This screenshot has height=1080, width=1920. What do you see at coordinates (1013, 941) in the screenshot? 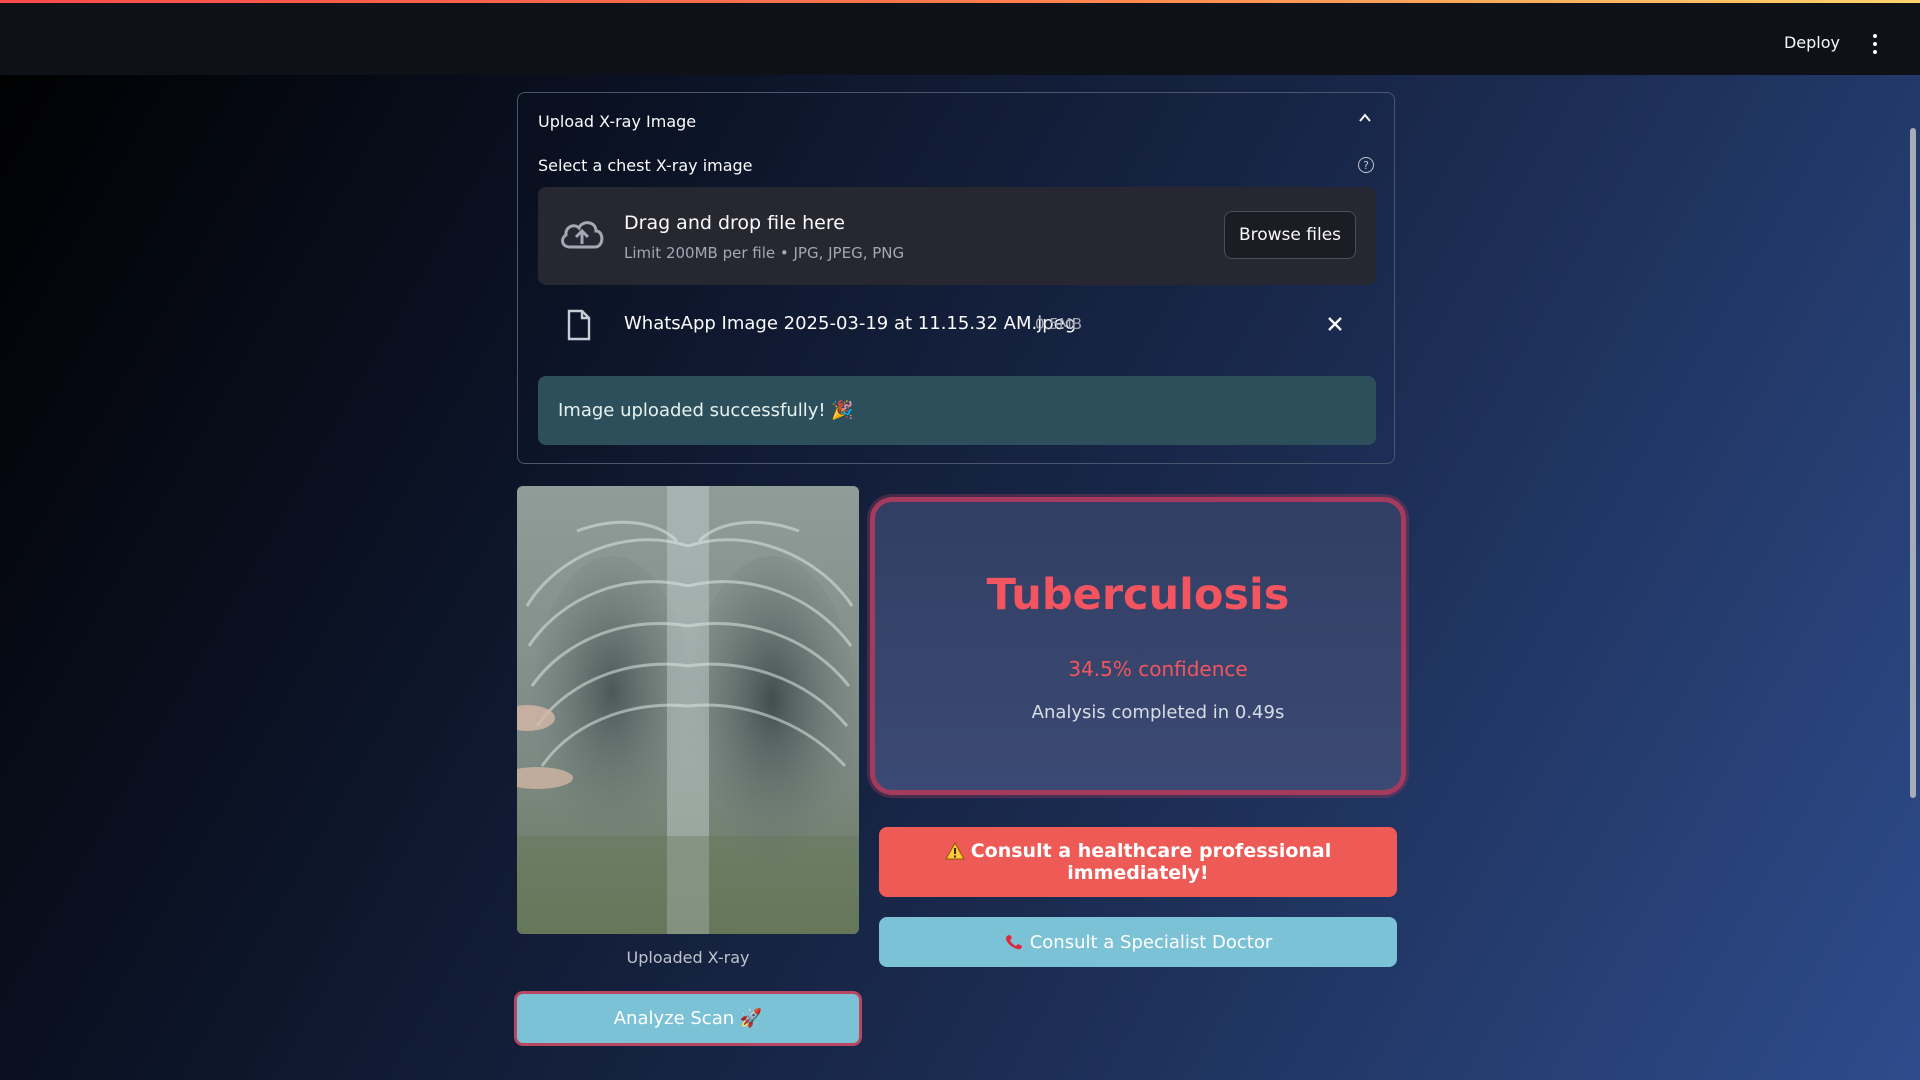
I see `phone-icon` at bounding box center [1013, 941].